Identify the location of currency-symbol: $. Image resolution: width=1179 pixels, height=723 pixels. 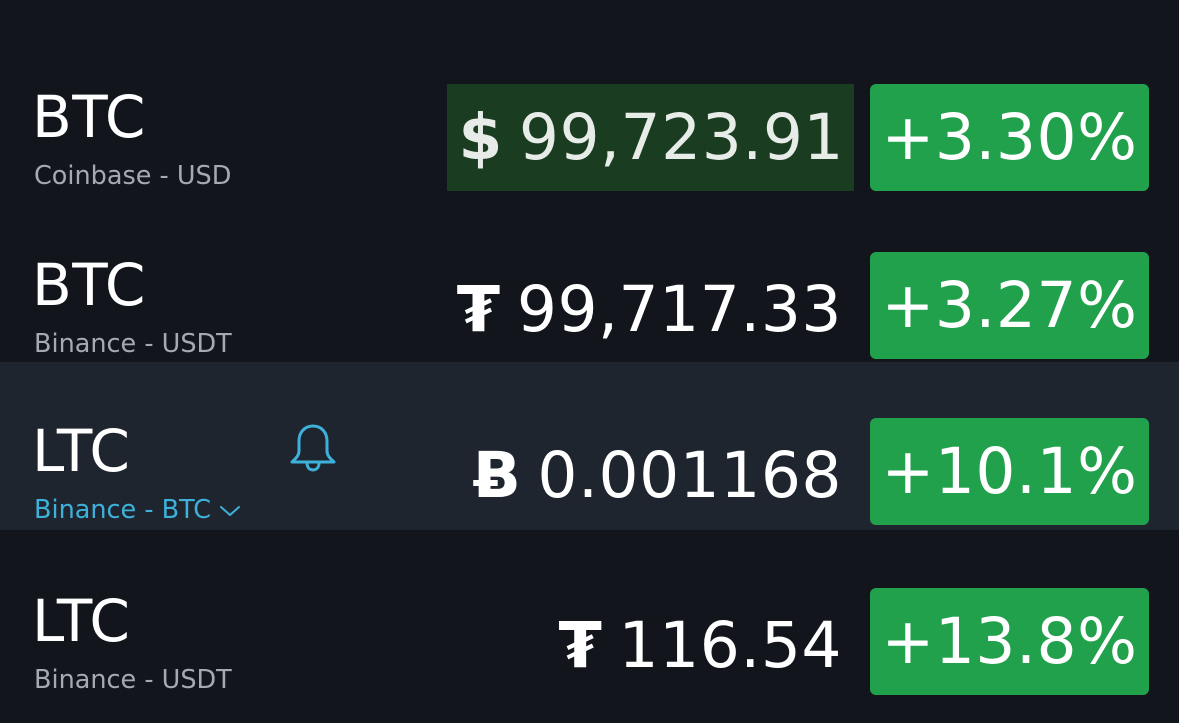
(480, 137).